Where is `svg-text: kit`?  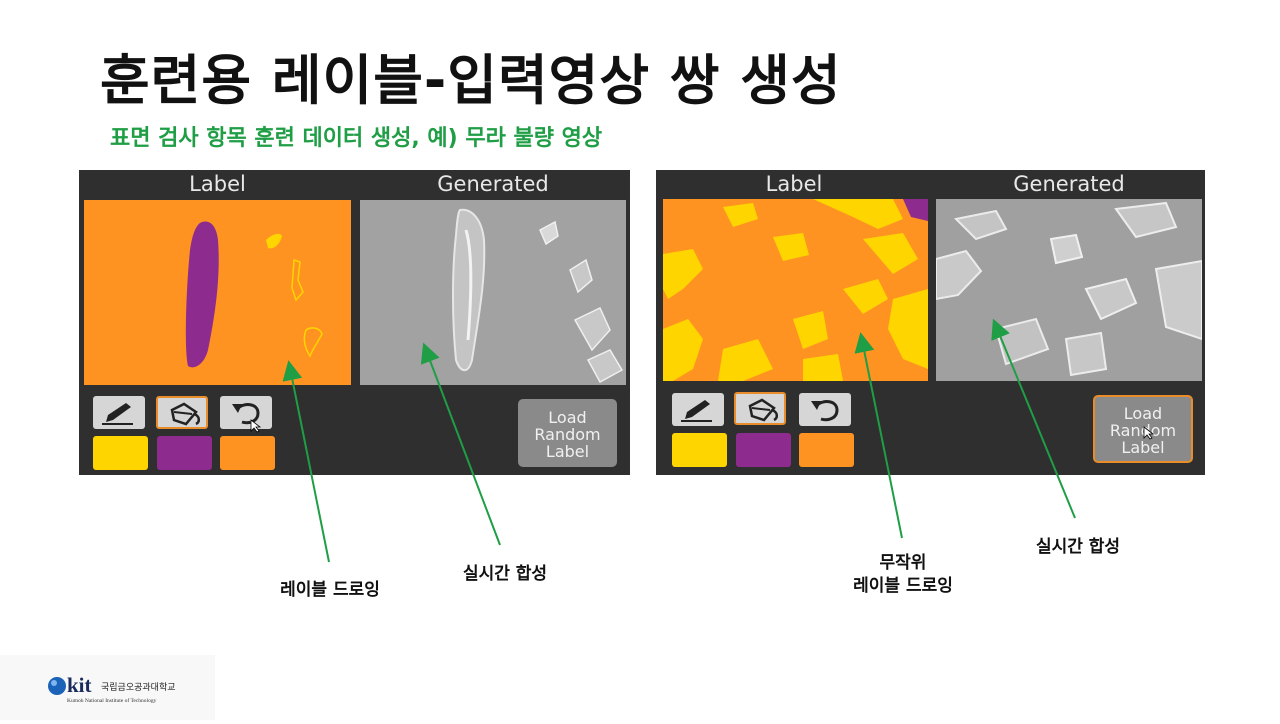
svg-text: kit is located at coordinates (79, 685).